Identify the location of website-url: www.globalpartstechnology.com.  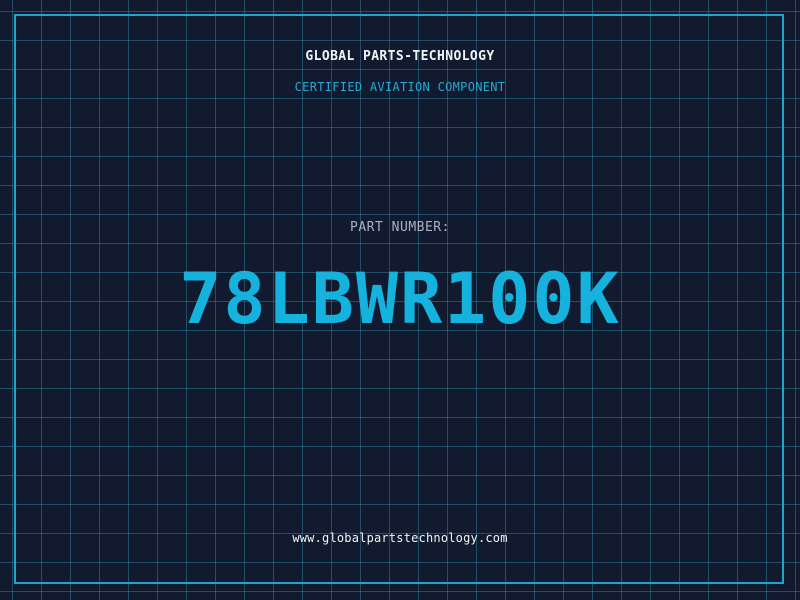
(400, 538).